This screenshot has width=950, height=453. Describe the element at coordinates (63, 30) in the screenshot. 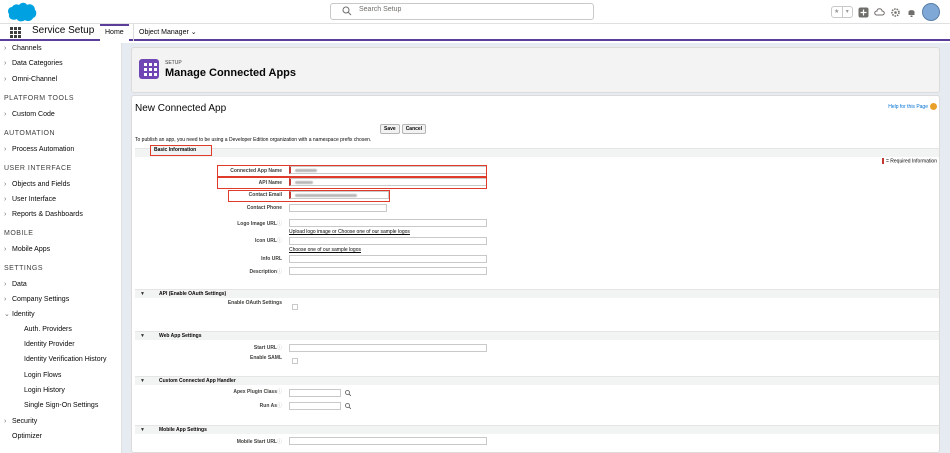

I see `app-name: Service Setup` at that location.